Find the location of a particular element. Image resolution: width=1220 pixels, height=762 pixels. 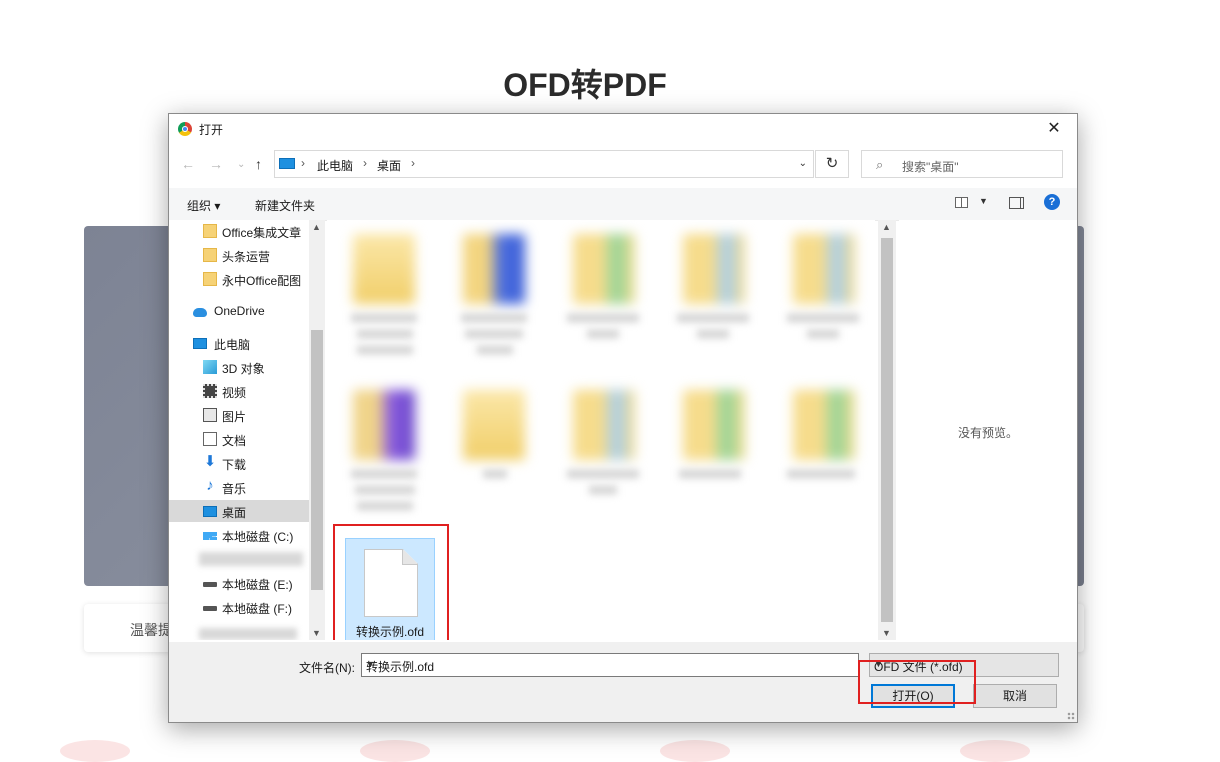

sidebar-item-yozo-images: 永中Office配图 is located at coordinates (239, 279).